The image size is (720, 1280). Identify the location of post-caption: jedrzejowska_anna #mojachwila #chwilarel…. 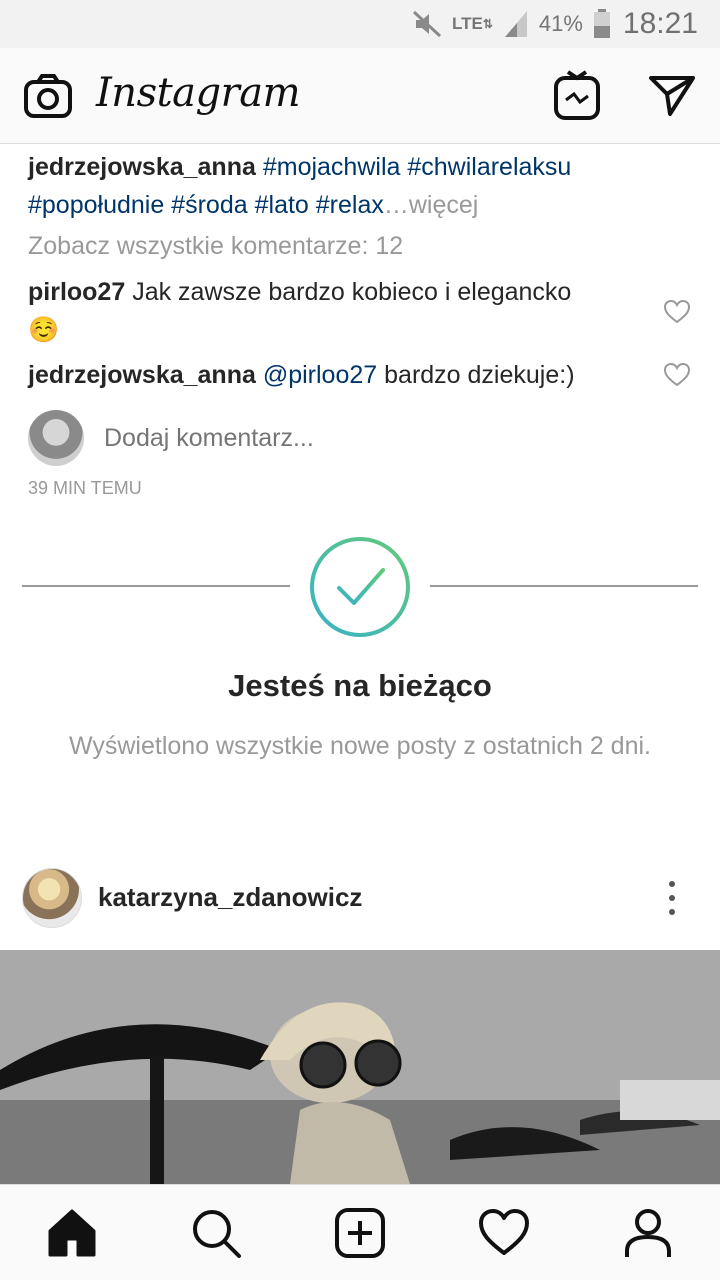
(358, 186).